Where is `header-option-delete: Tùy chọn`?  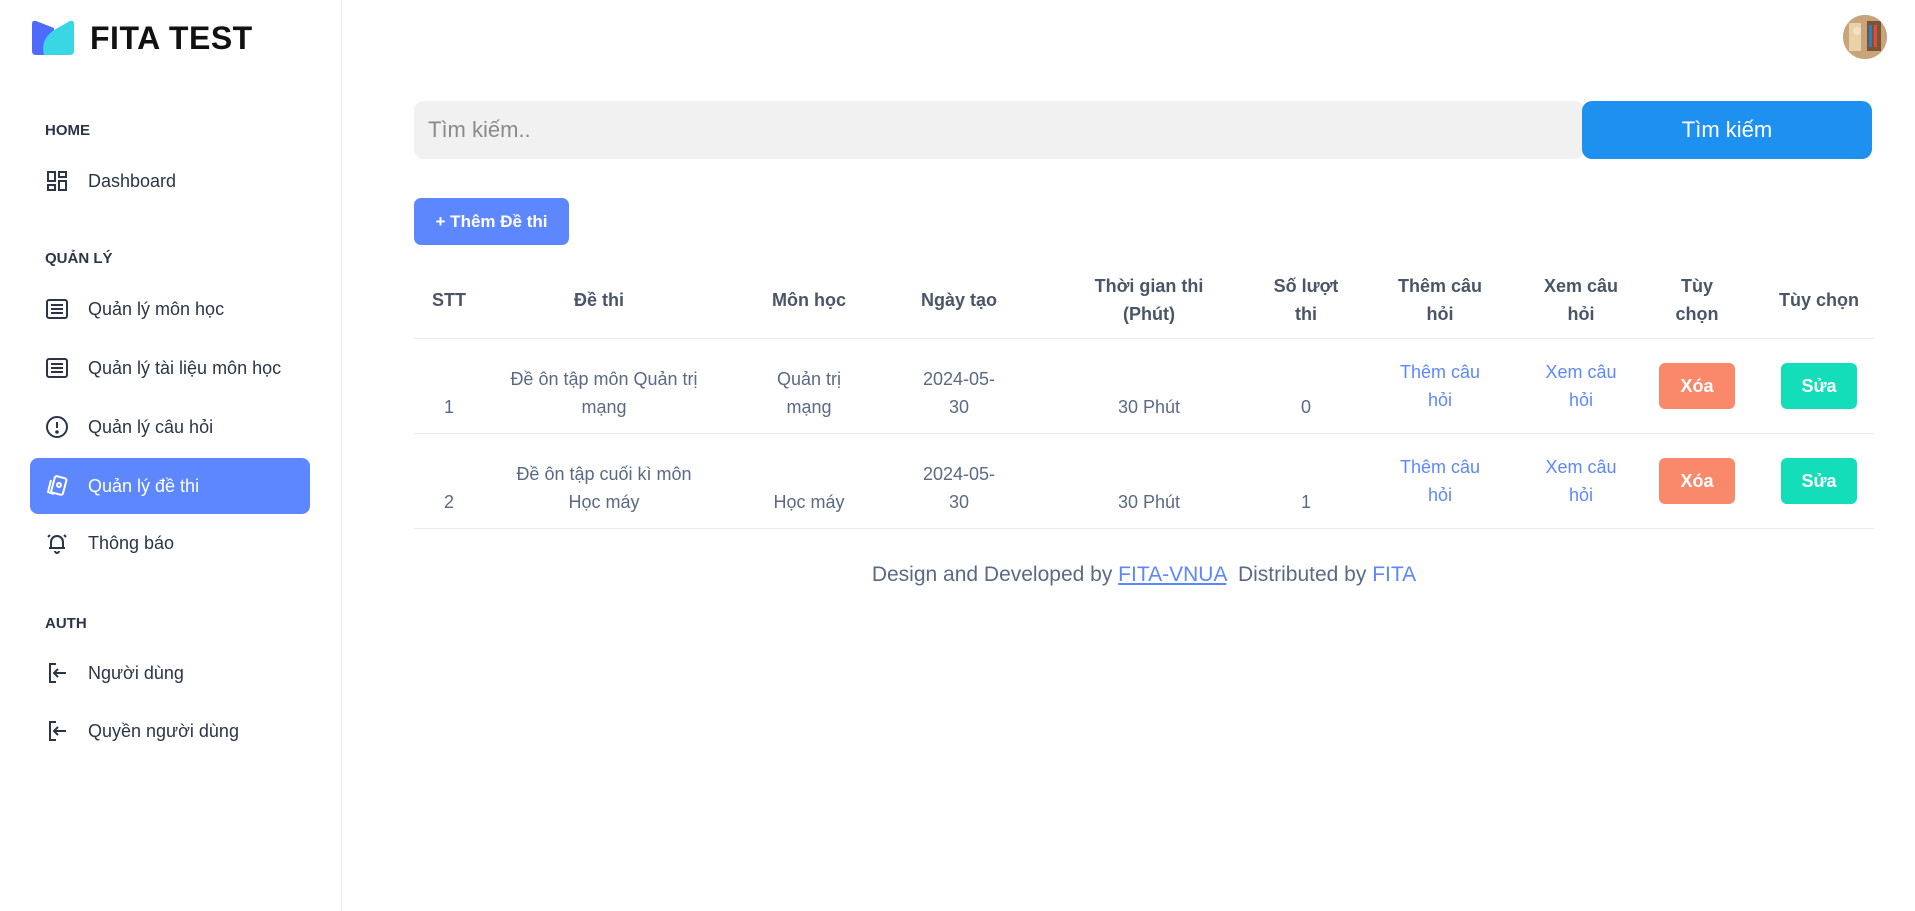
header-option-delete: Tùy chọn is located at coordinates (1697, 300).